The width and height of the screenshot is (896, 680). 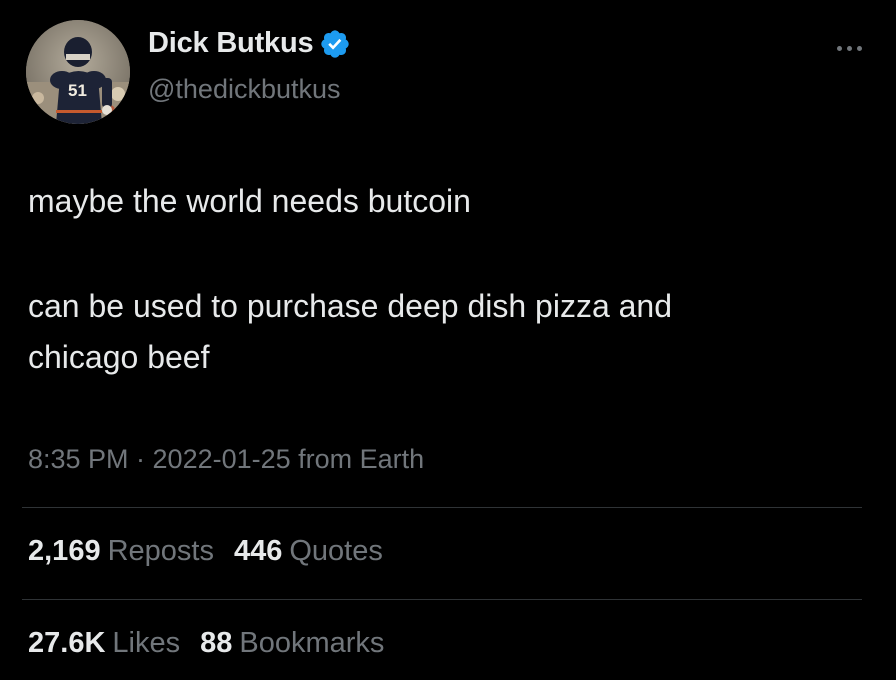 I want to click on quotes-label: Quotes, so click(x=336, y=551).